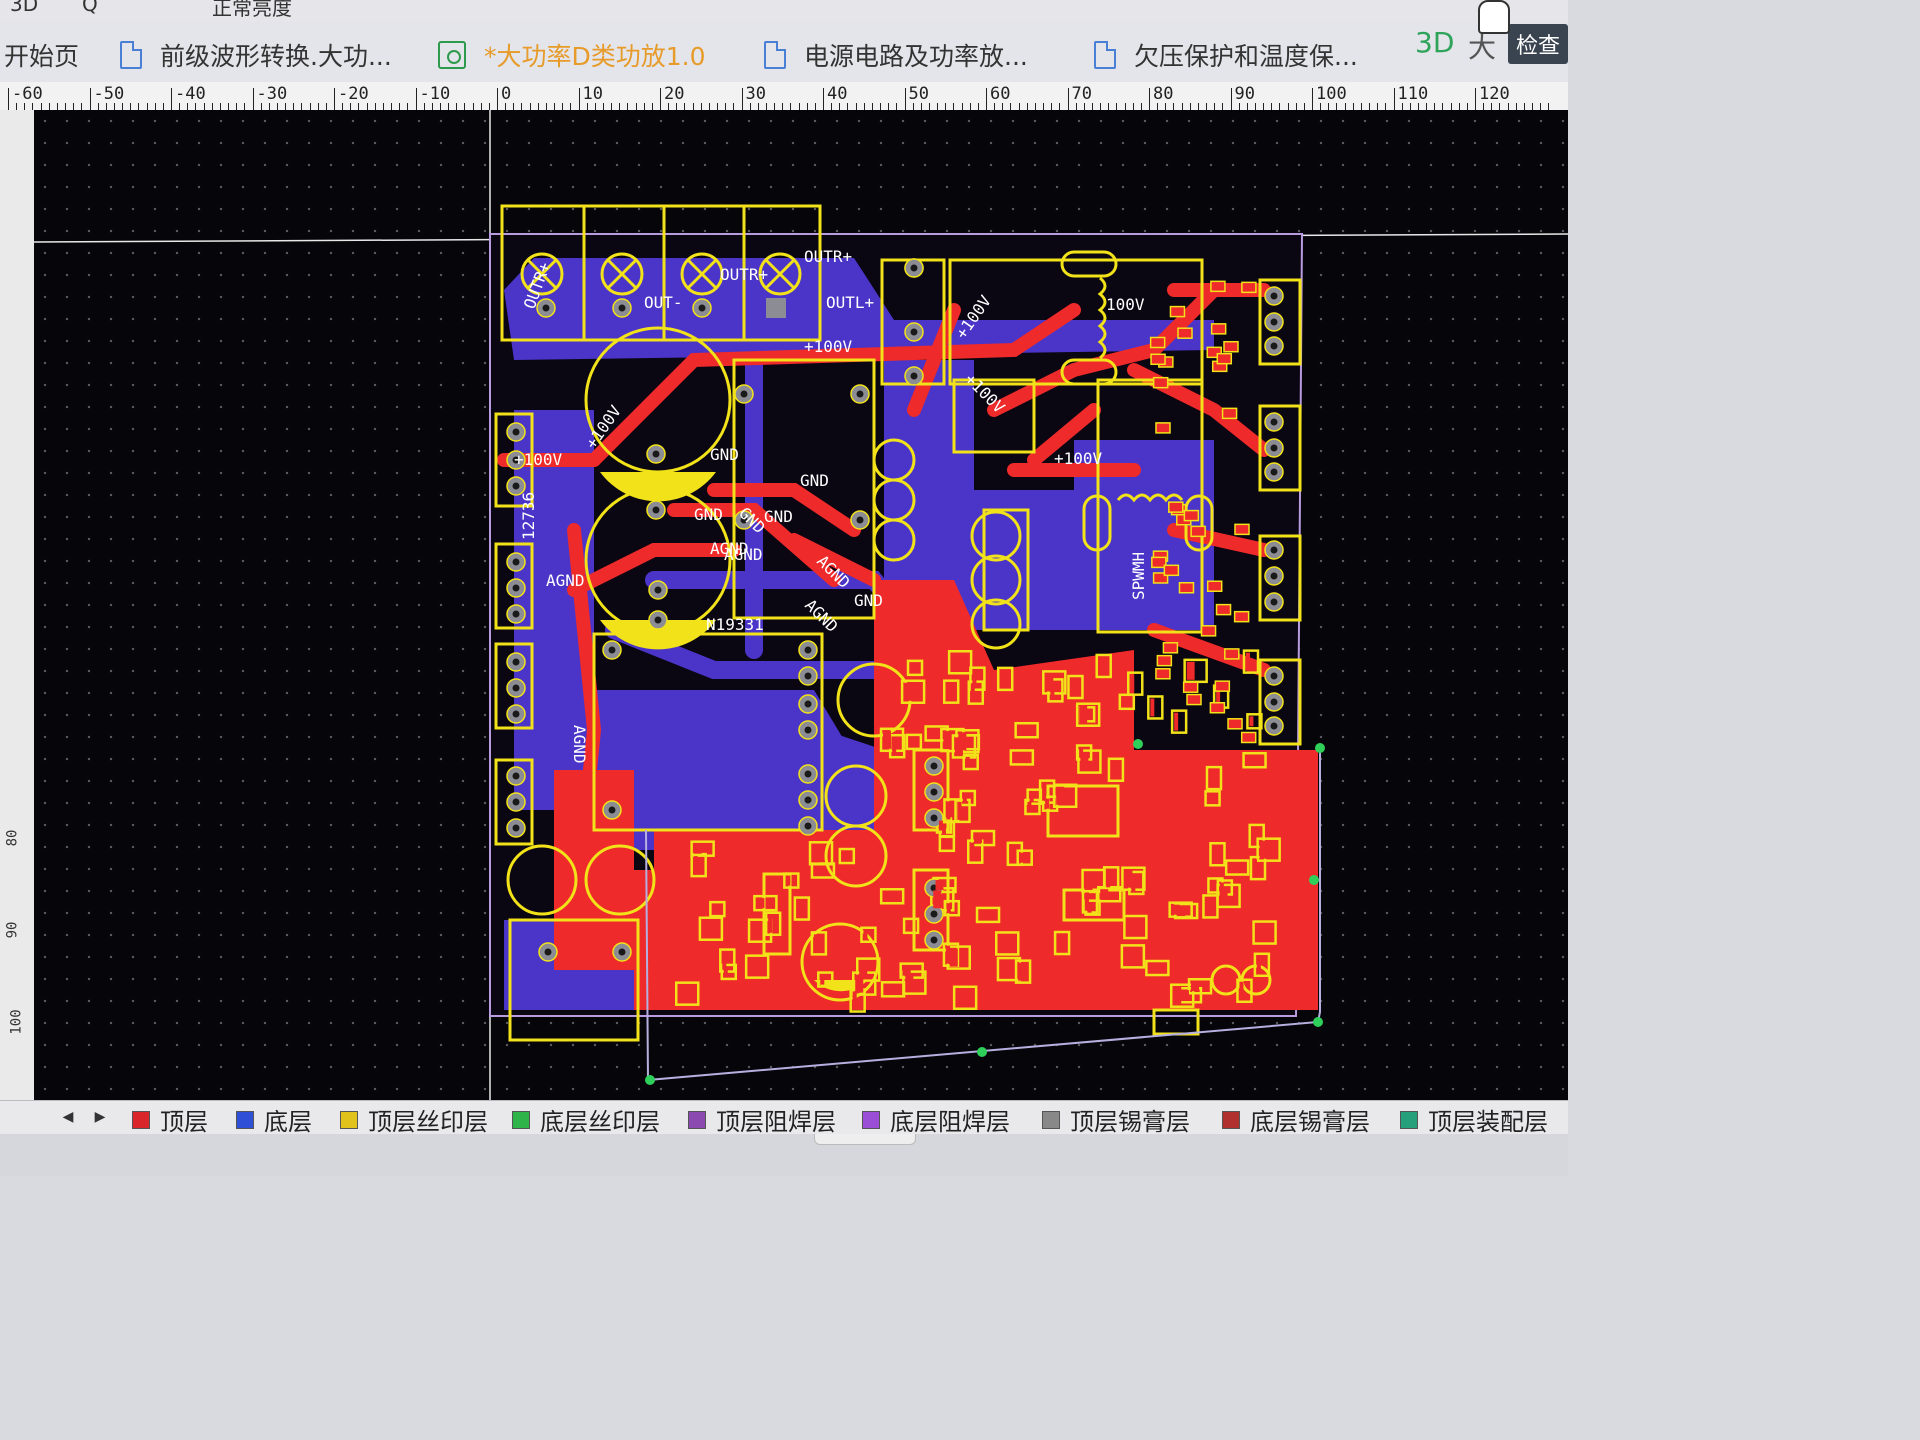 The height and width of the screenshot is (1440, 1920). What do you see at coordinates (865, 1139) in the screenshot?
I see `panel-toggle-handle` at bounding box center [865, 1139].